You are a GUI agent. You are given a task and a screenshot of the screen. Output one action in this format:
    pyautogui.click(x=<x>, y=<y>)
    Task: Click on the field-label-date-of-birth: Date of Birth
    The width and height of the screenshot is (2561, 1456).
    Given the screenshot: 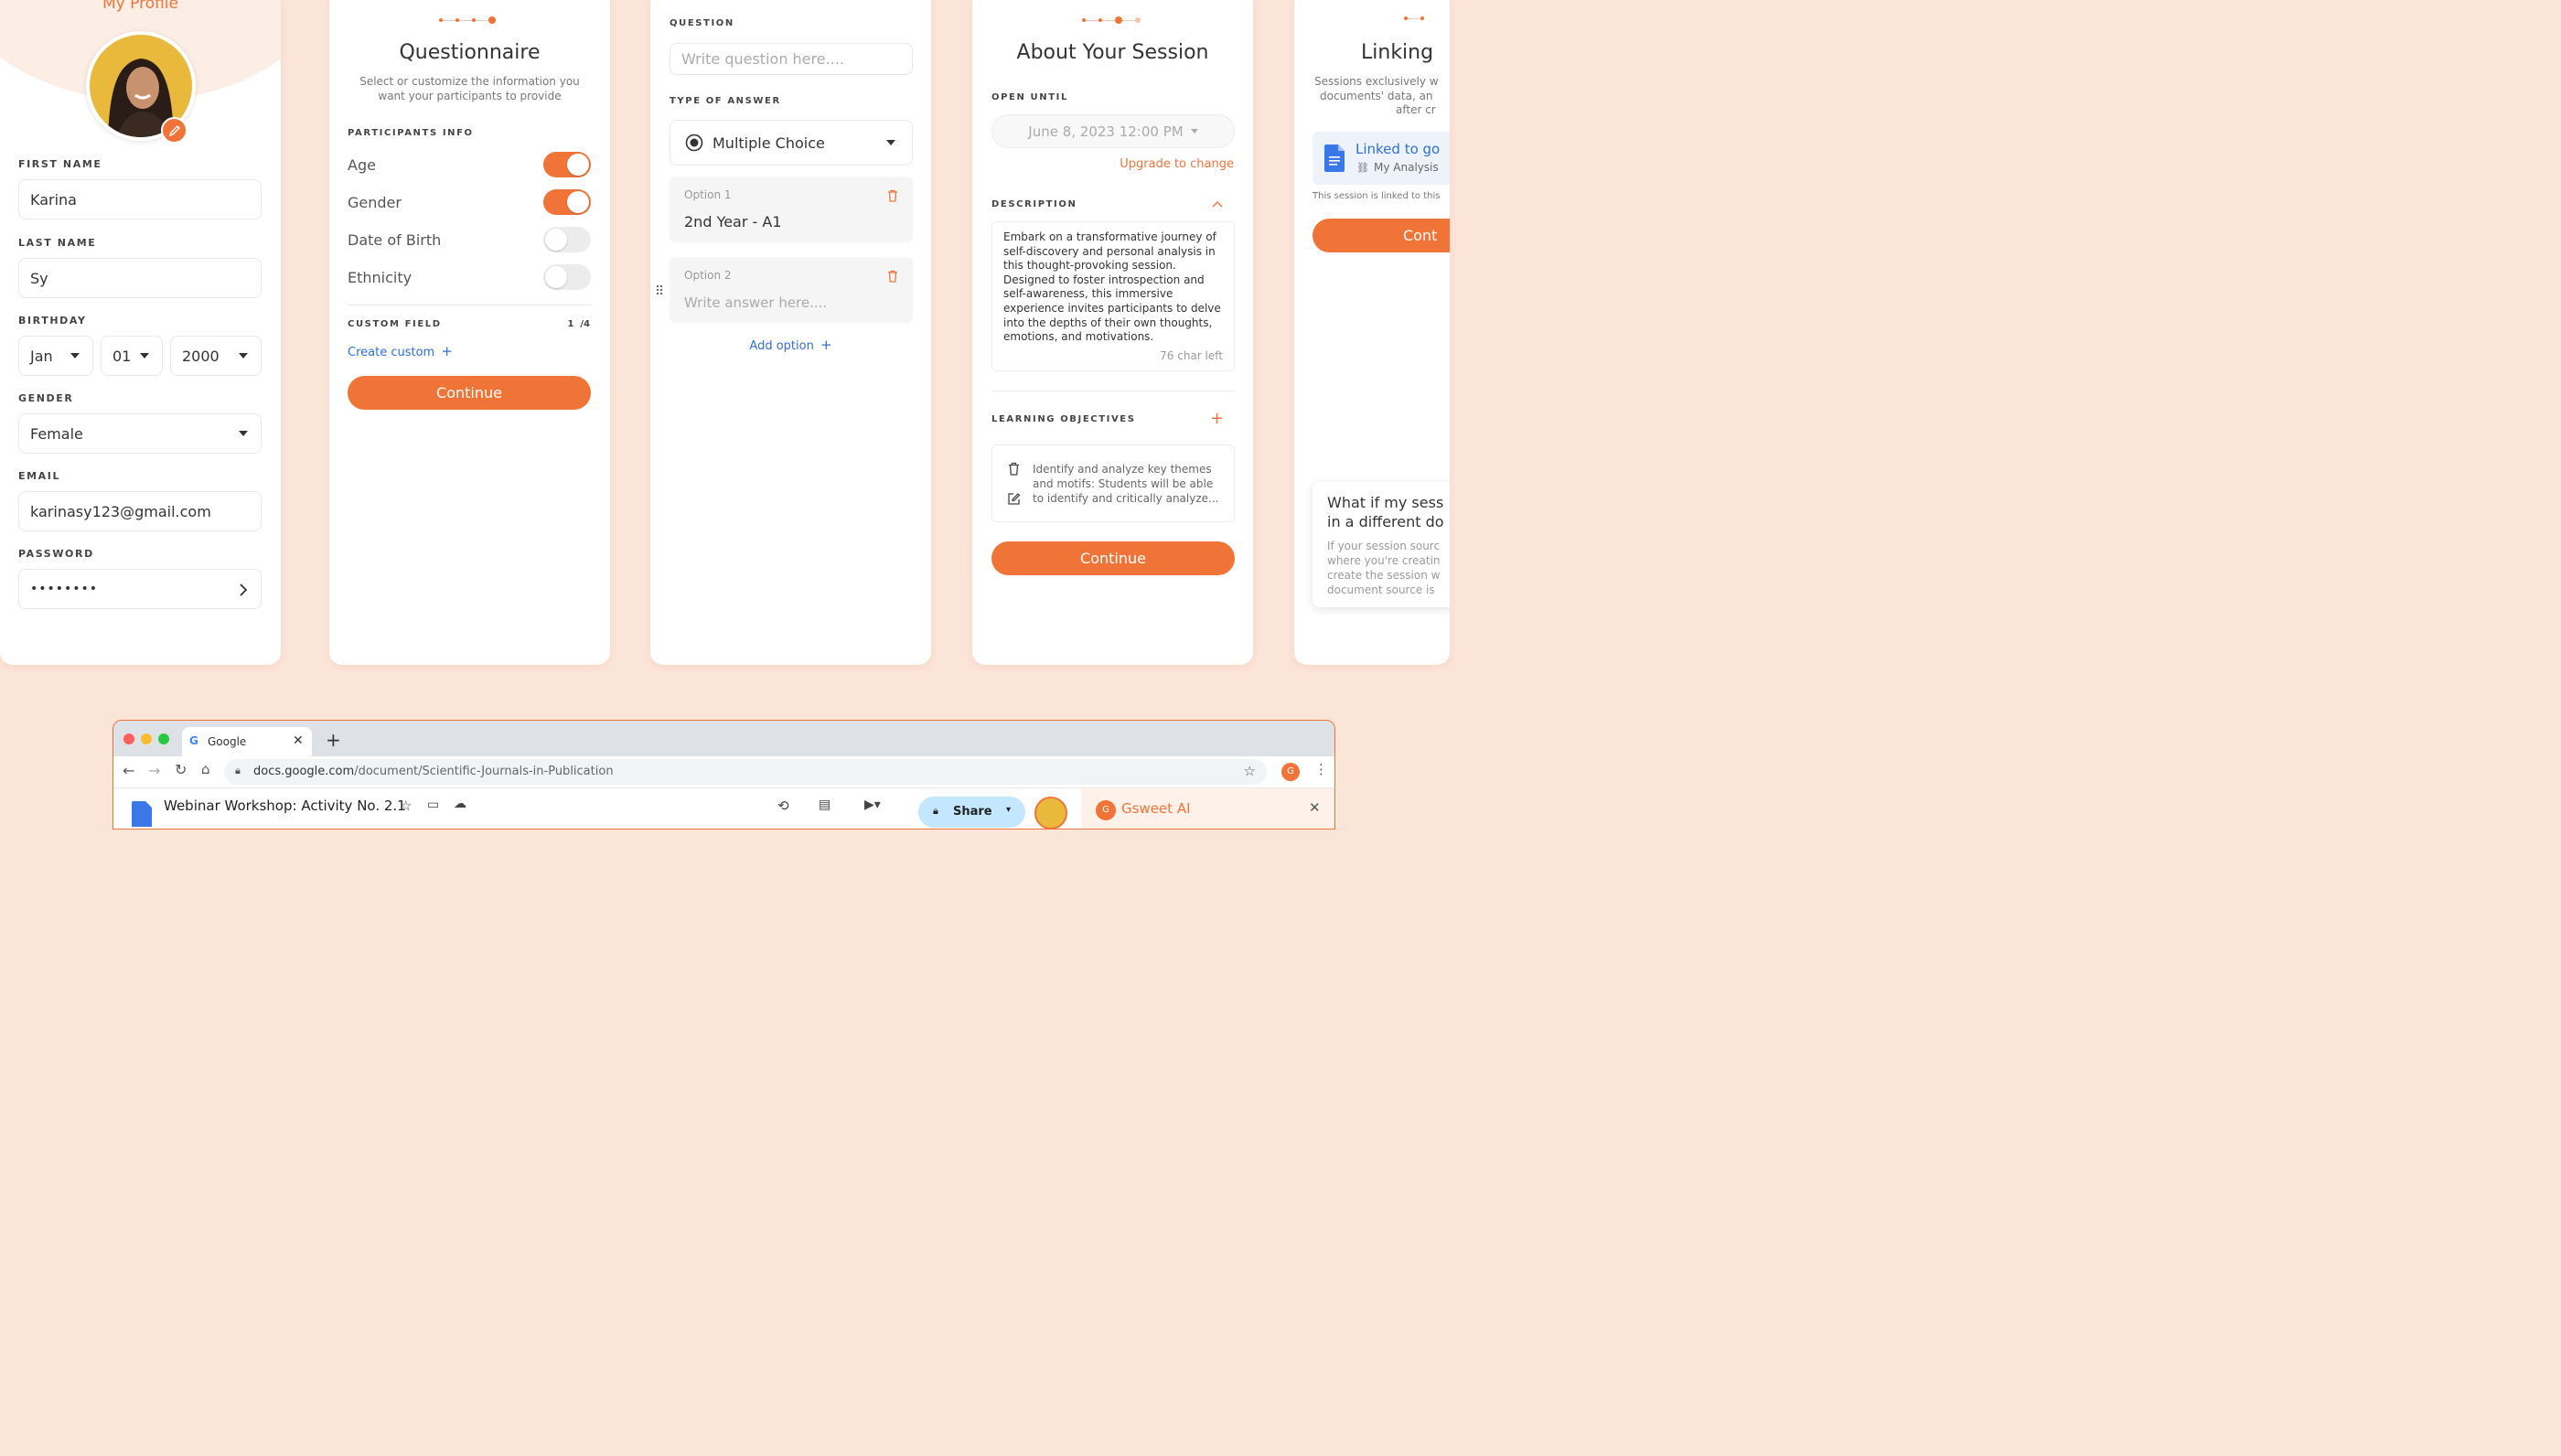 What is the action you would take?
    pyautogui.click(x=395, y=240)
    